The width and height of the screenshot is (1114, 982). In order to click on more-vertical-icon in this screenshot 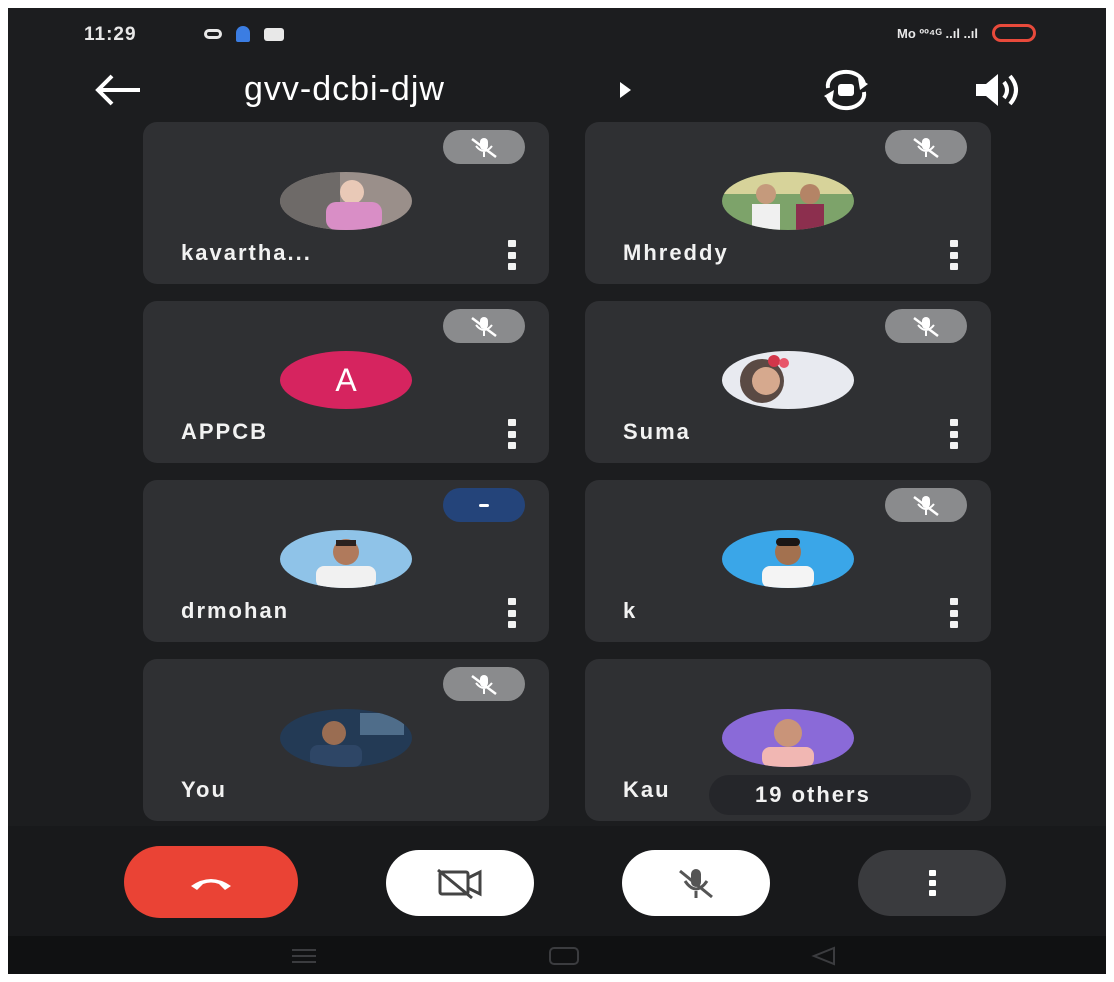, I will do `click(932, 883)`.